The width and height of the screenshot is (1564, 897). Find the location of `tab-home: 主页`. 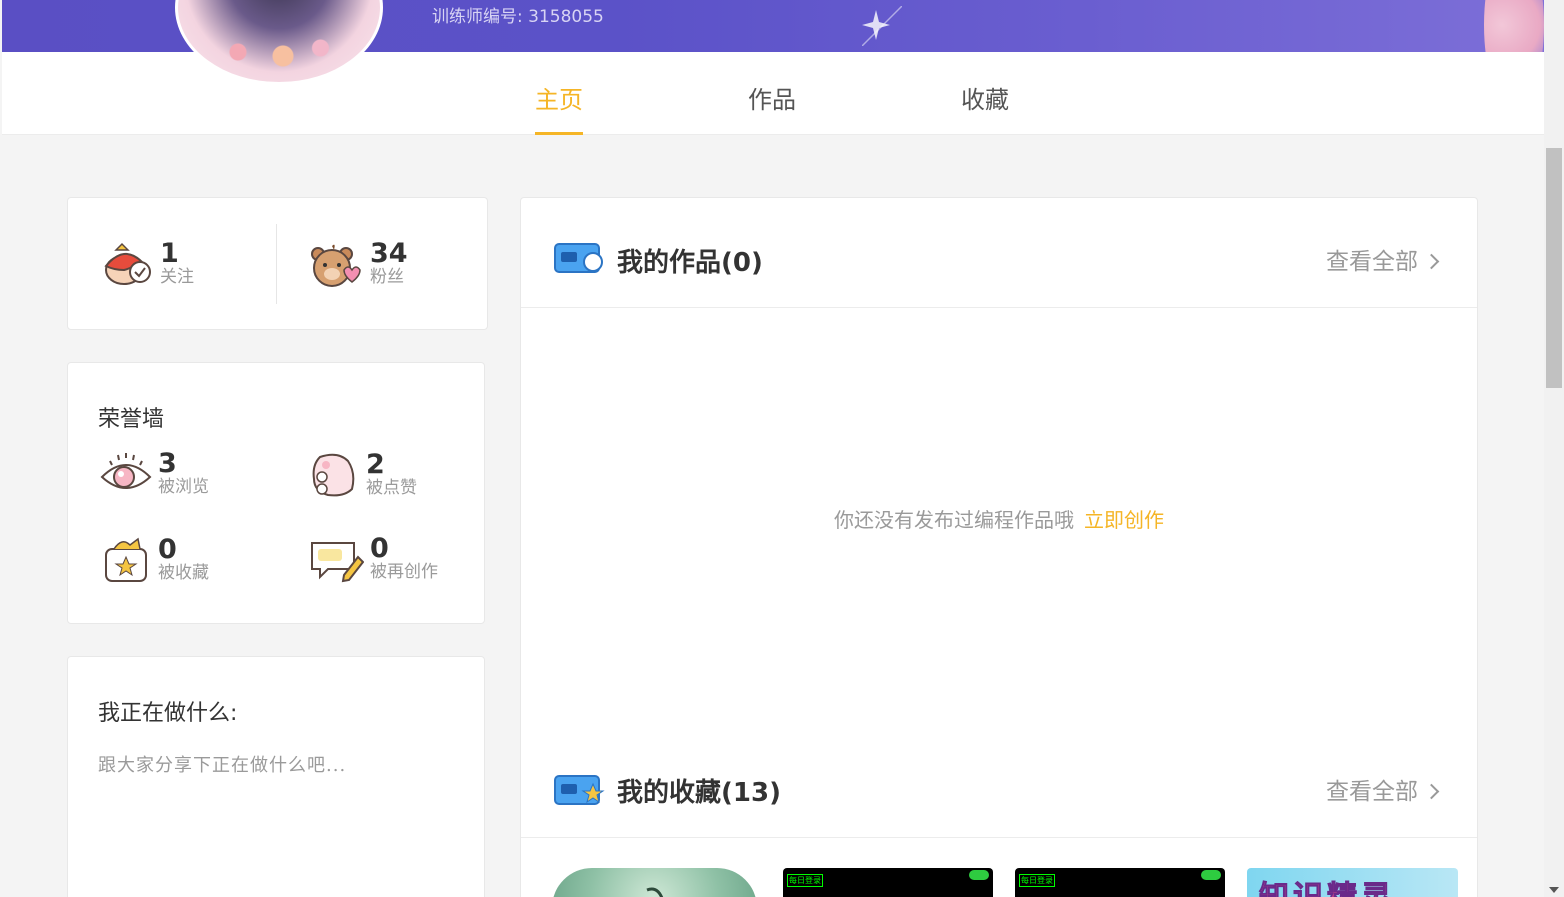

tab-home: 主页 is located at coordinates (559, 107).